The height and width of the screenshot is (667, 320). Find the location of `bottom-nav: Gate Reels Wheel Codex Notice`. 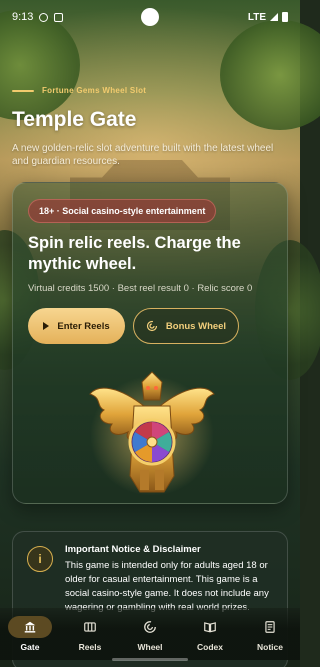

bottom-nav: Gate Reels Wheel Codex Notice is located at coordinates (150, 634).